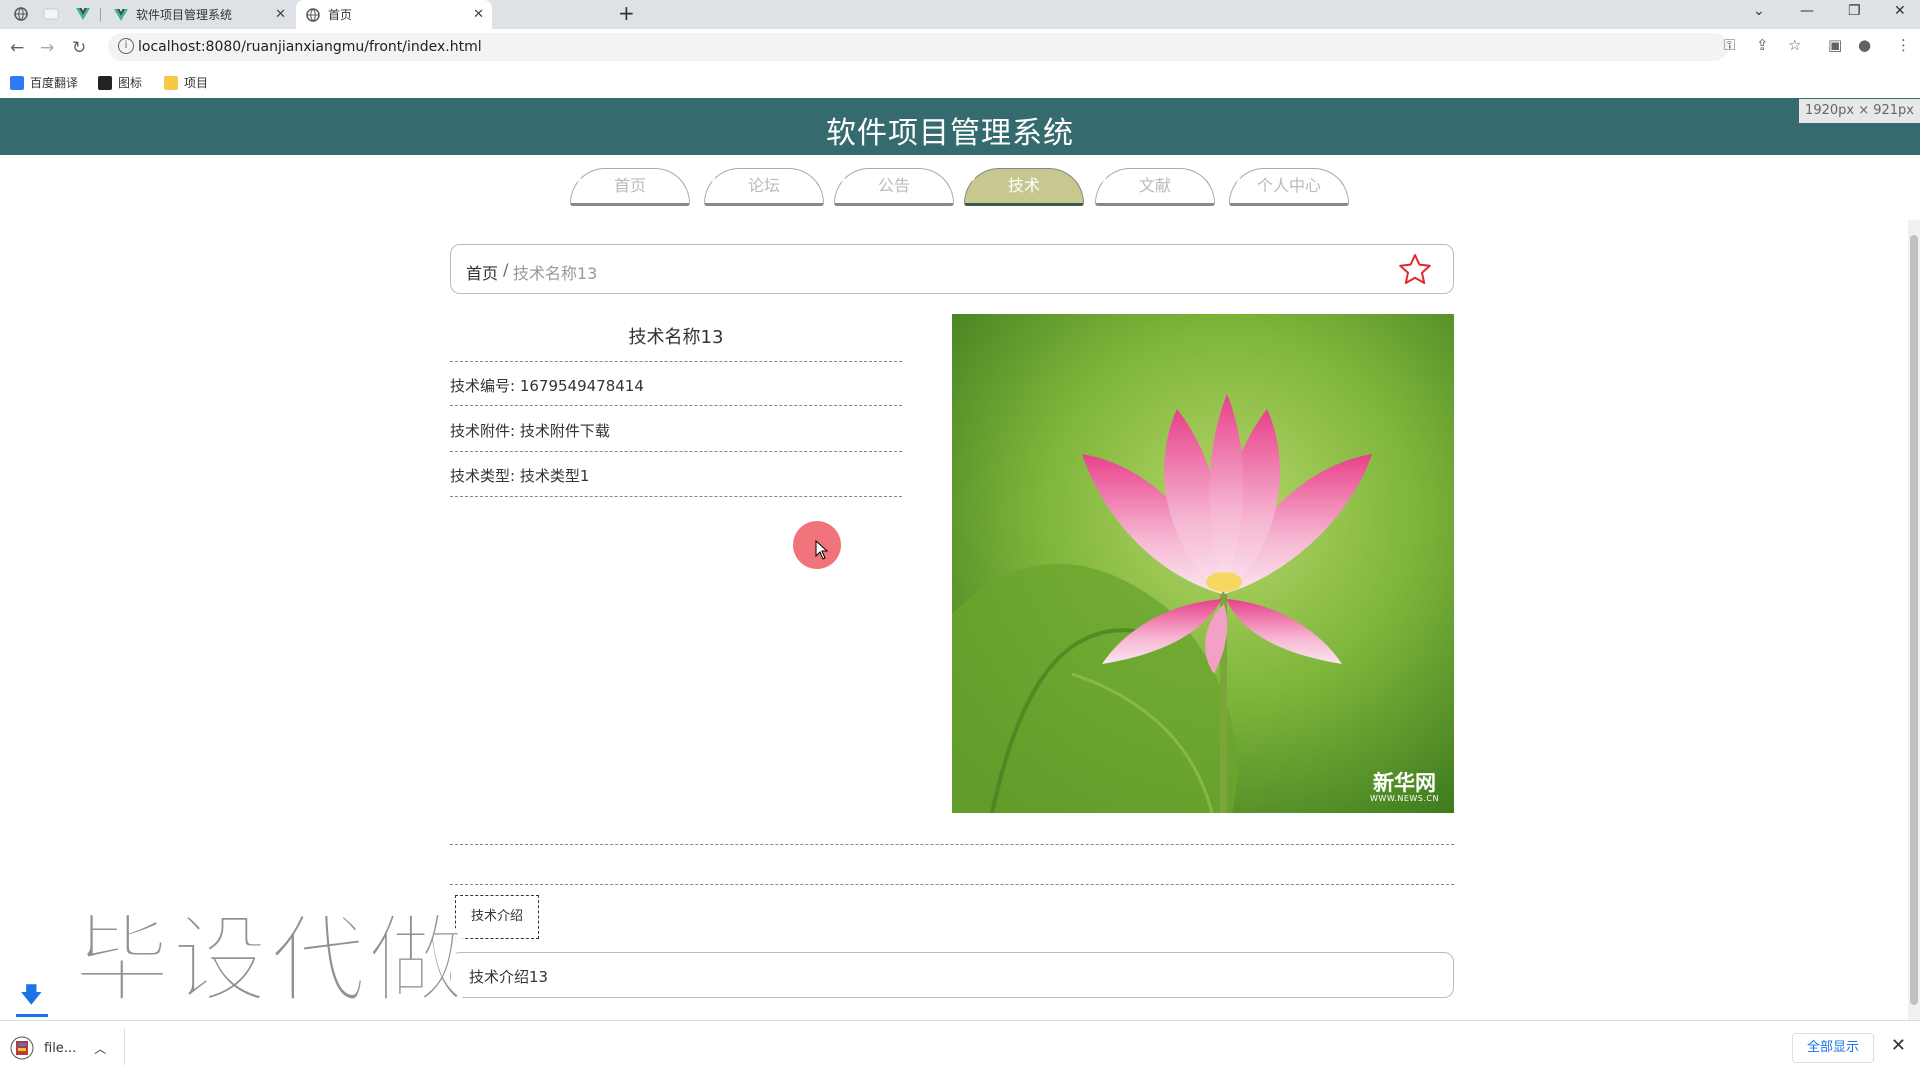 The image size is (1920, 1072). I want to click on bookmark-baidu-translate: 百度翻译, so click(44, 82).